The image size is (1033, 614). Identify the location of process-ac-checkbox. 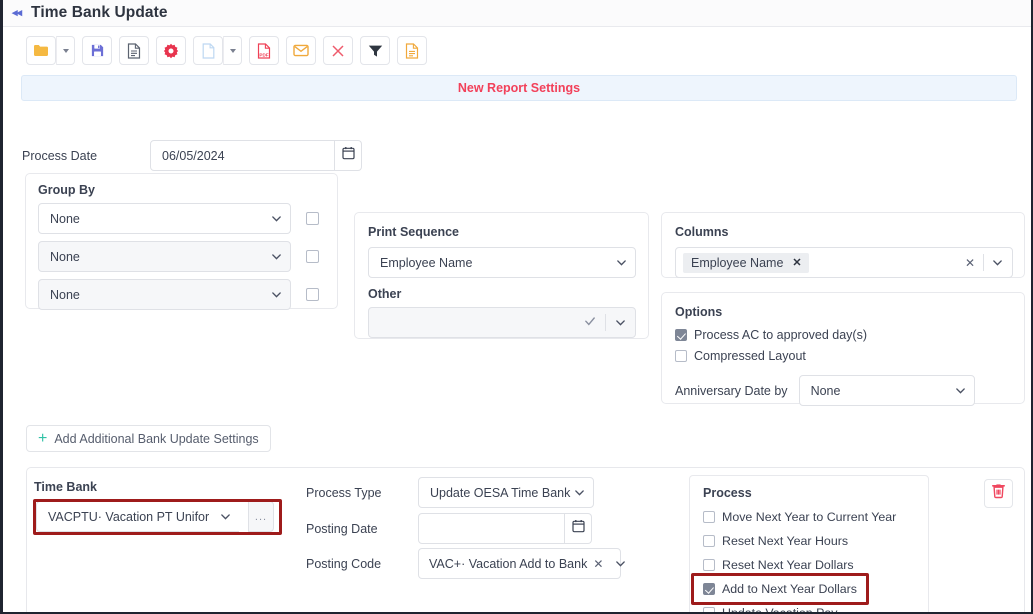
(681, 335).